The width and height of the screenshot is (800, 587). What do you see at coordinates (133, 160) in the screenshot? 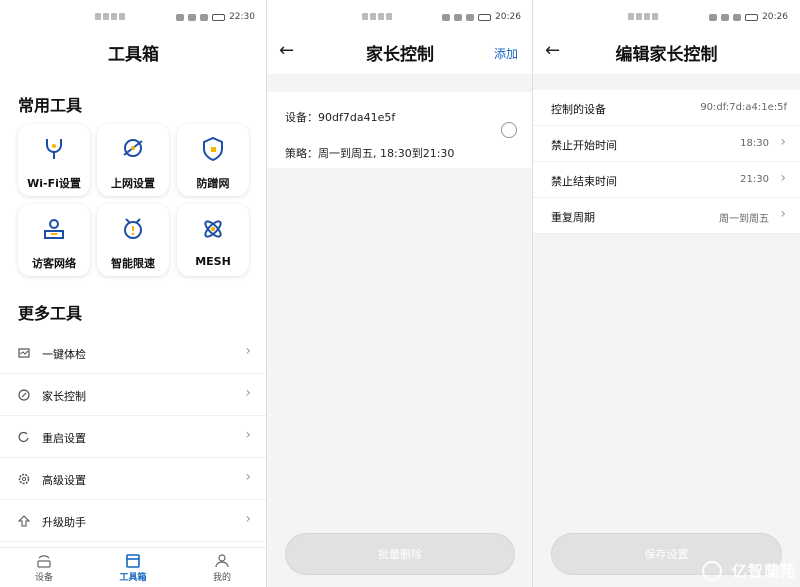
I see `internet-settings-tile: 上网设置` at bounding box center [133, 160].